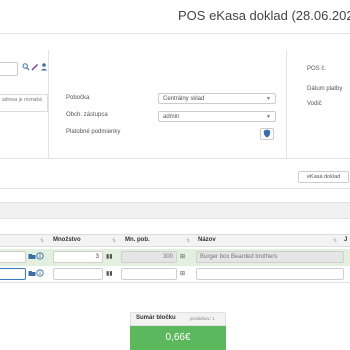 This screenshot has width=350, height=350. Describe the element at coordinates (78, 274) in the screenshot. I see `quantity-field` at that location.